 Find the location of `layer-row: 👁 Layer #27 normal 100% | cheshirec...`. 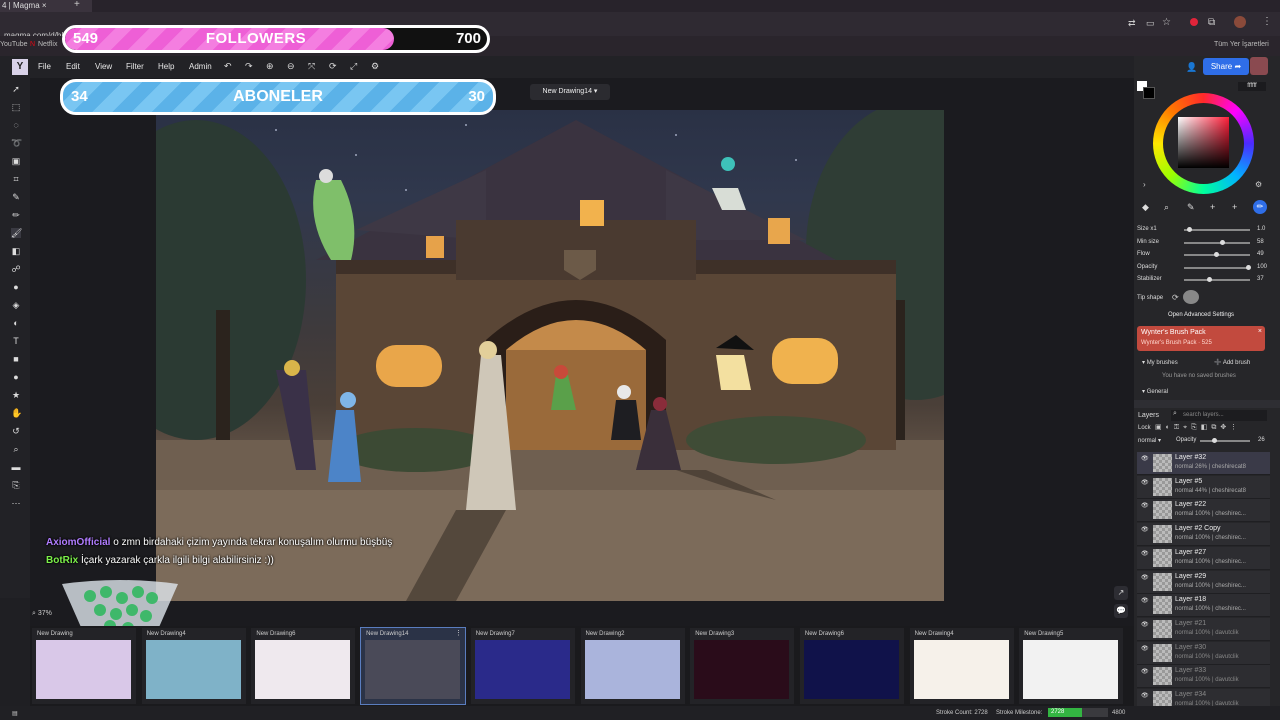

layer-row: 👁 Layer #27 normal 100% | cheshirec... is located at coordinates (1203, 558).